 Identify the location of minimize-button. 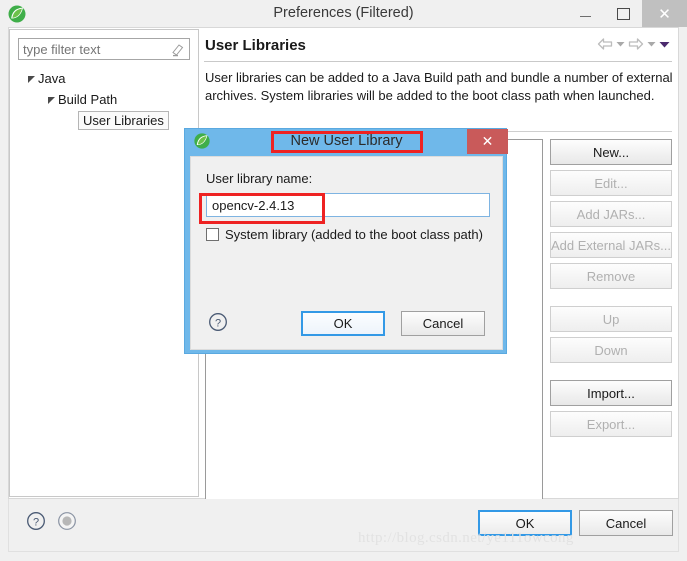
(585, 13).